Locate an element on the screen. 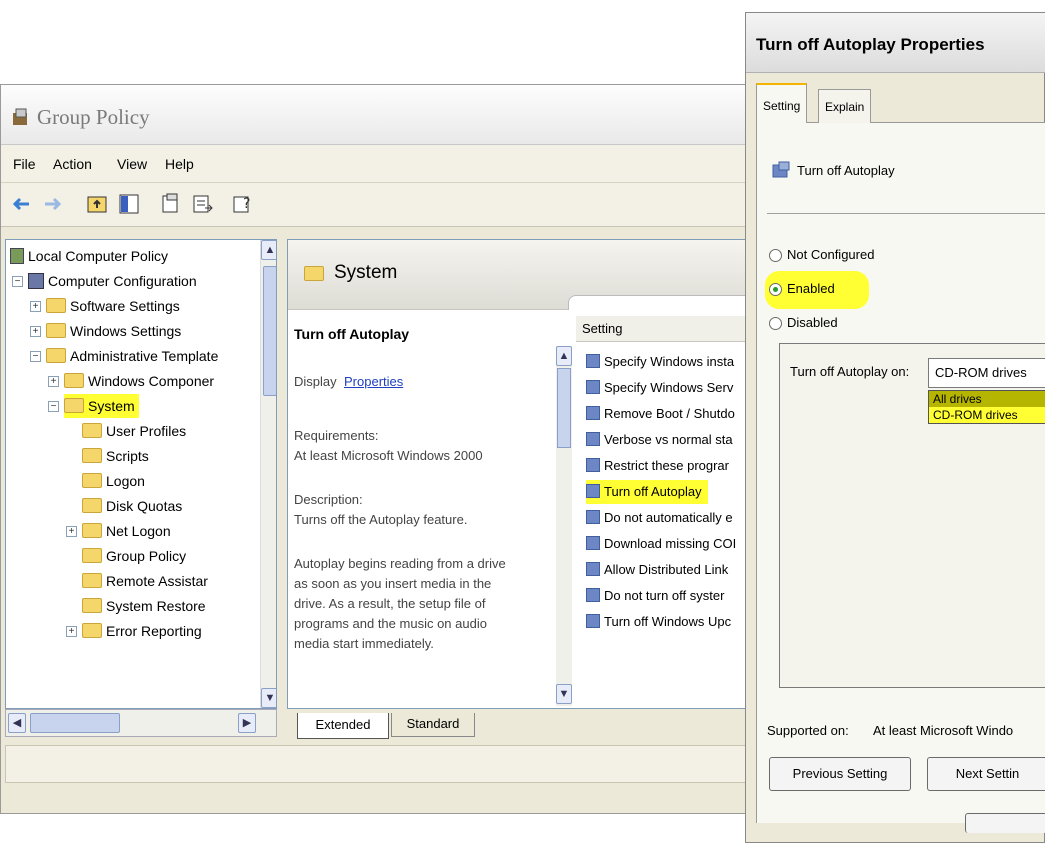 This screenshot has width=1045, height=843. scroll-right-icon: ▶ is located at coordinates (247, 723).